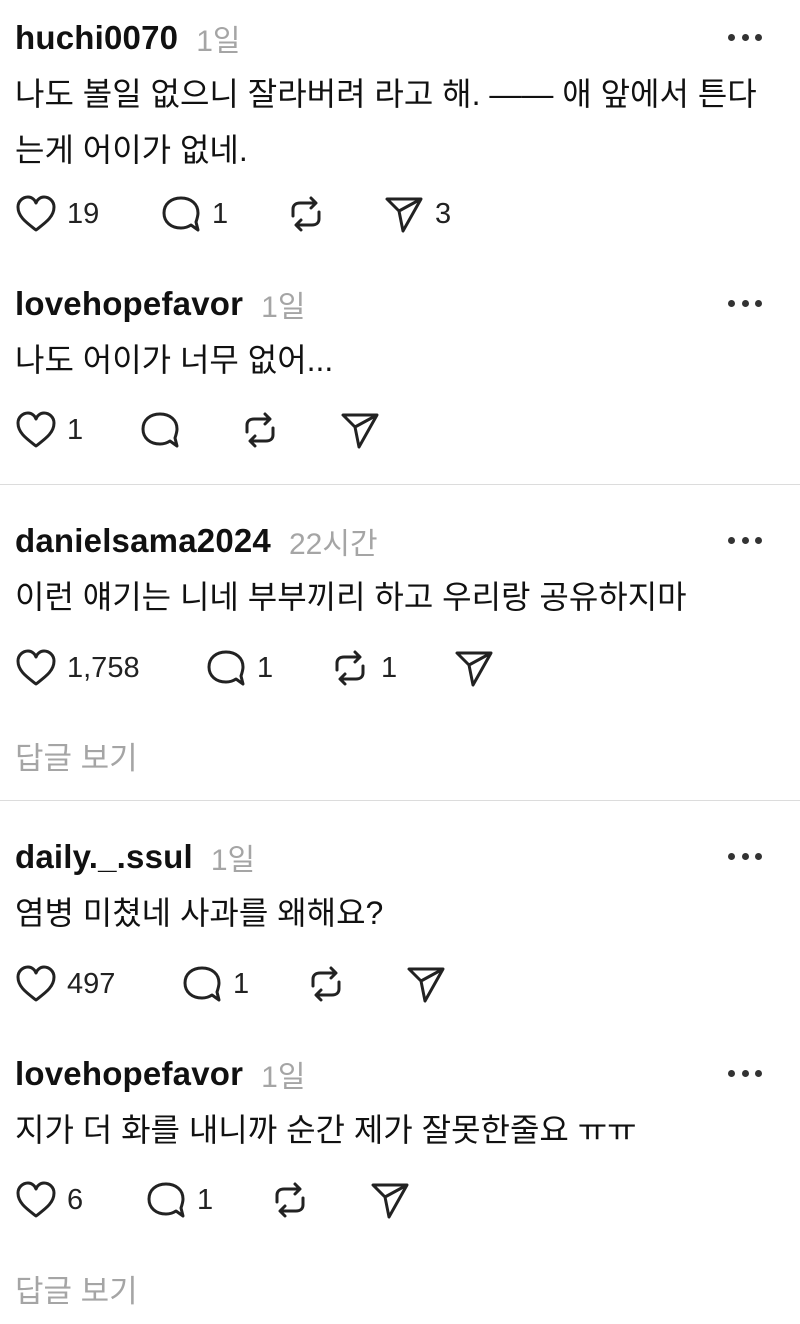 This screenshot has height=1324, width=800. What do you see at coordinates (333, 544) in the screenshot?
I see `timestamp: 22시간` at bounding box center [333, 544].